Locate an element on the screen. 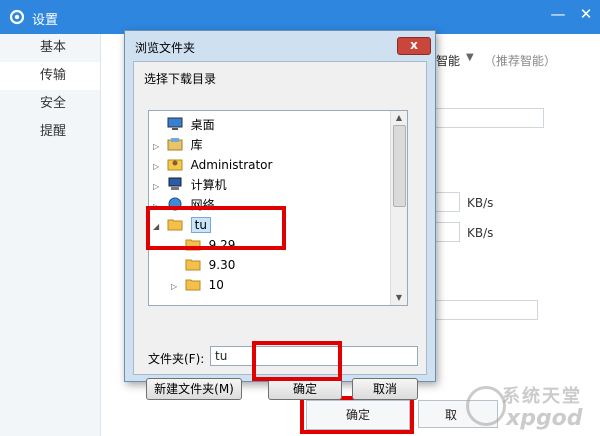 The width and height of the screenshot is (600, 436). window-title: 设置 is located at coordinates (45, 20).